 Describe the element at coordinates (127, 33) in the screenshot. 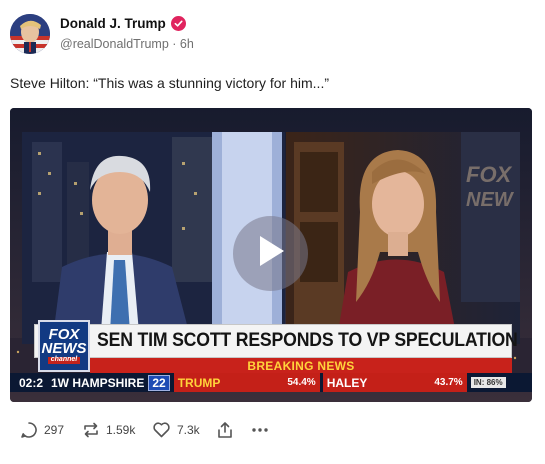

I see `author-info: Donald J. Trump @realDonaldTrump · 6h` at that location.